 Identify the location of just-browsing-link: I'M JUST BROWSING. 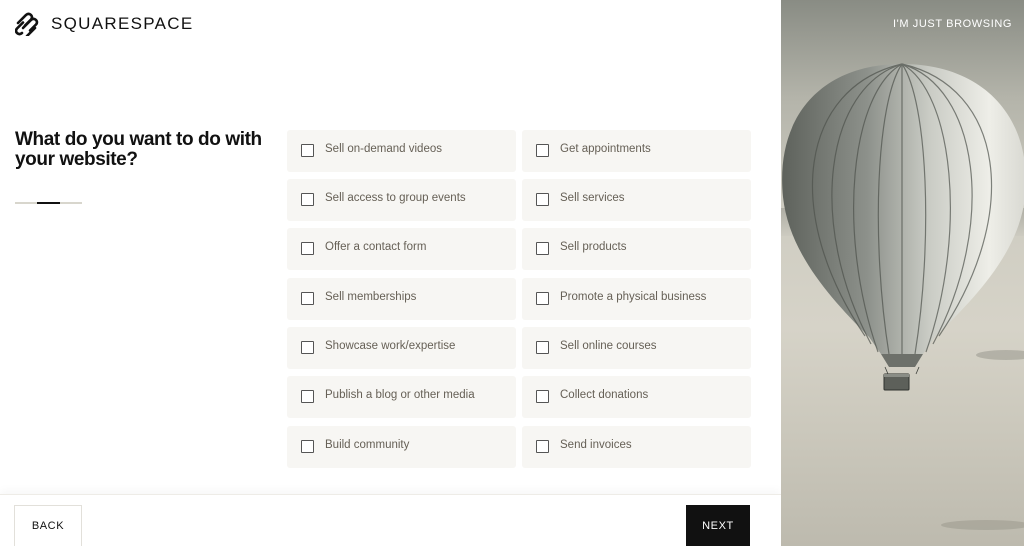
(952, 24).